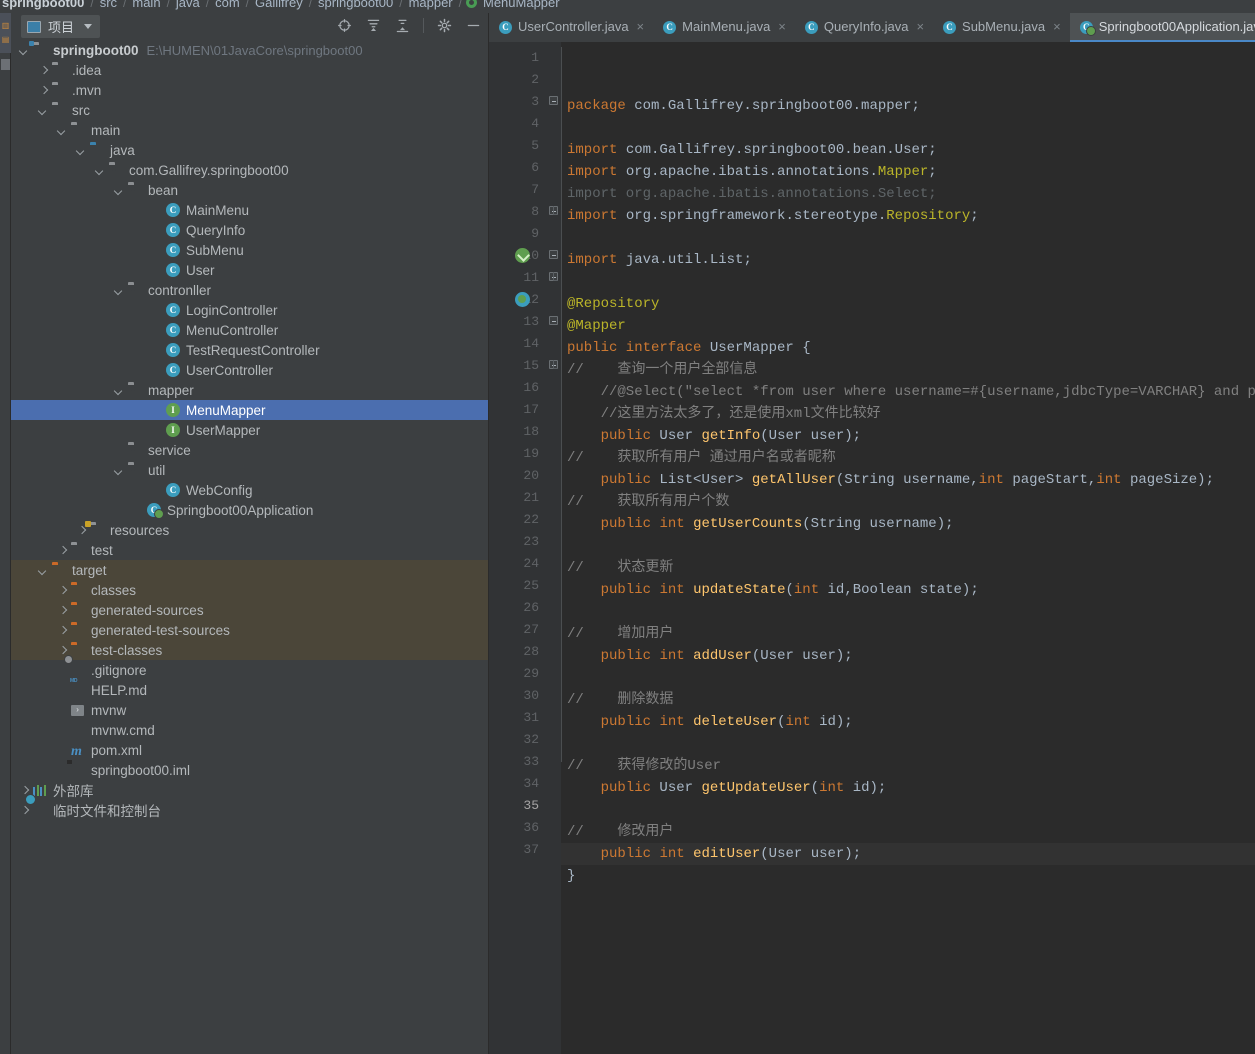  I want to click on tree-node: C MenuController, so click(249, 330).